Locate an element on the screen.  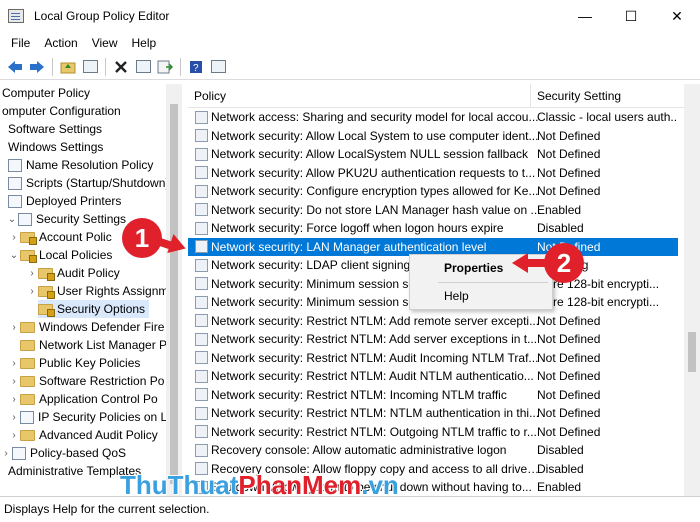
tree-item-deployed-printers: Deployed Printers is located at coordinates (64, 201).